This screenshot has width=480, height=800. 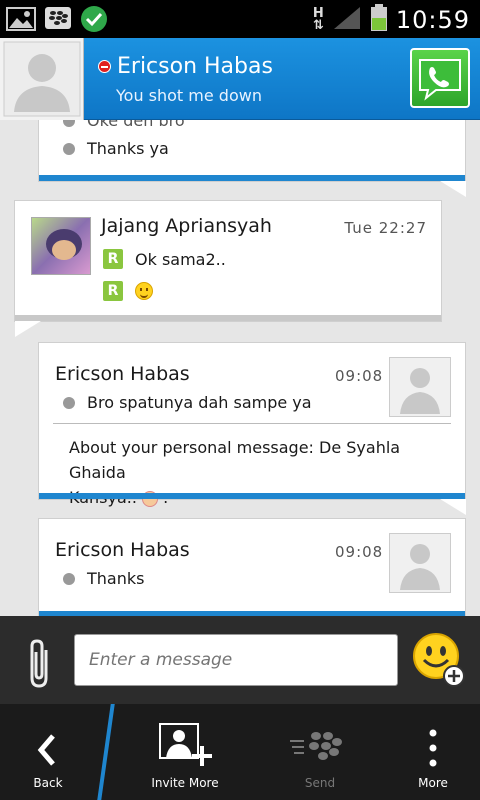 What do you see at coordinates (439, 660) in the screenshot?
I see `emoticon-picker-icon` at bounding box center [439, 660].